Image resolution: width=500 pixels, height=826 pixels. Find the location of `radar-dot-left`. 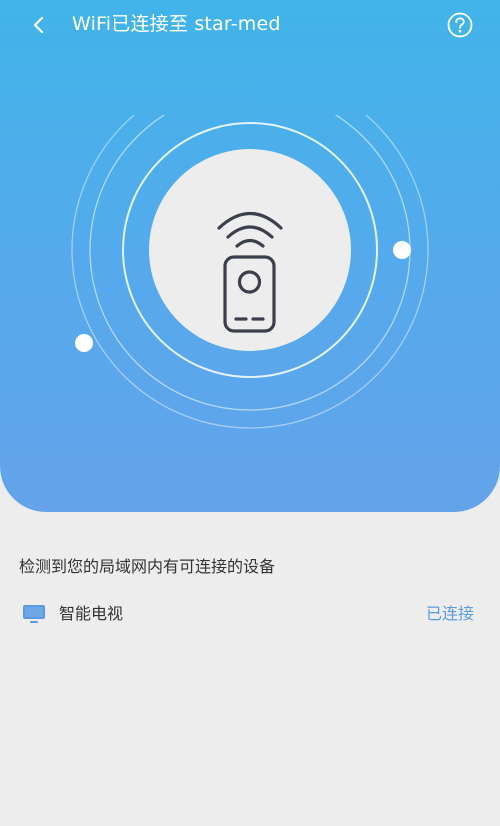

radar-dot-left is located at coordinates (84, 343).